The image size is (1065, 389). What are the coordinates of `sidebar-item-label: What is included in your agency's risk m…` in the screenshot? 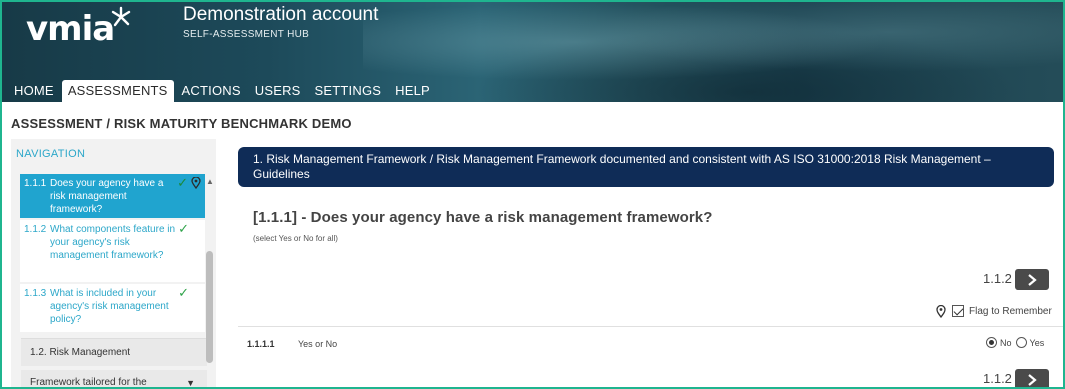 It's located at (109, 306).